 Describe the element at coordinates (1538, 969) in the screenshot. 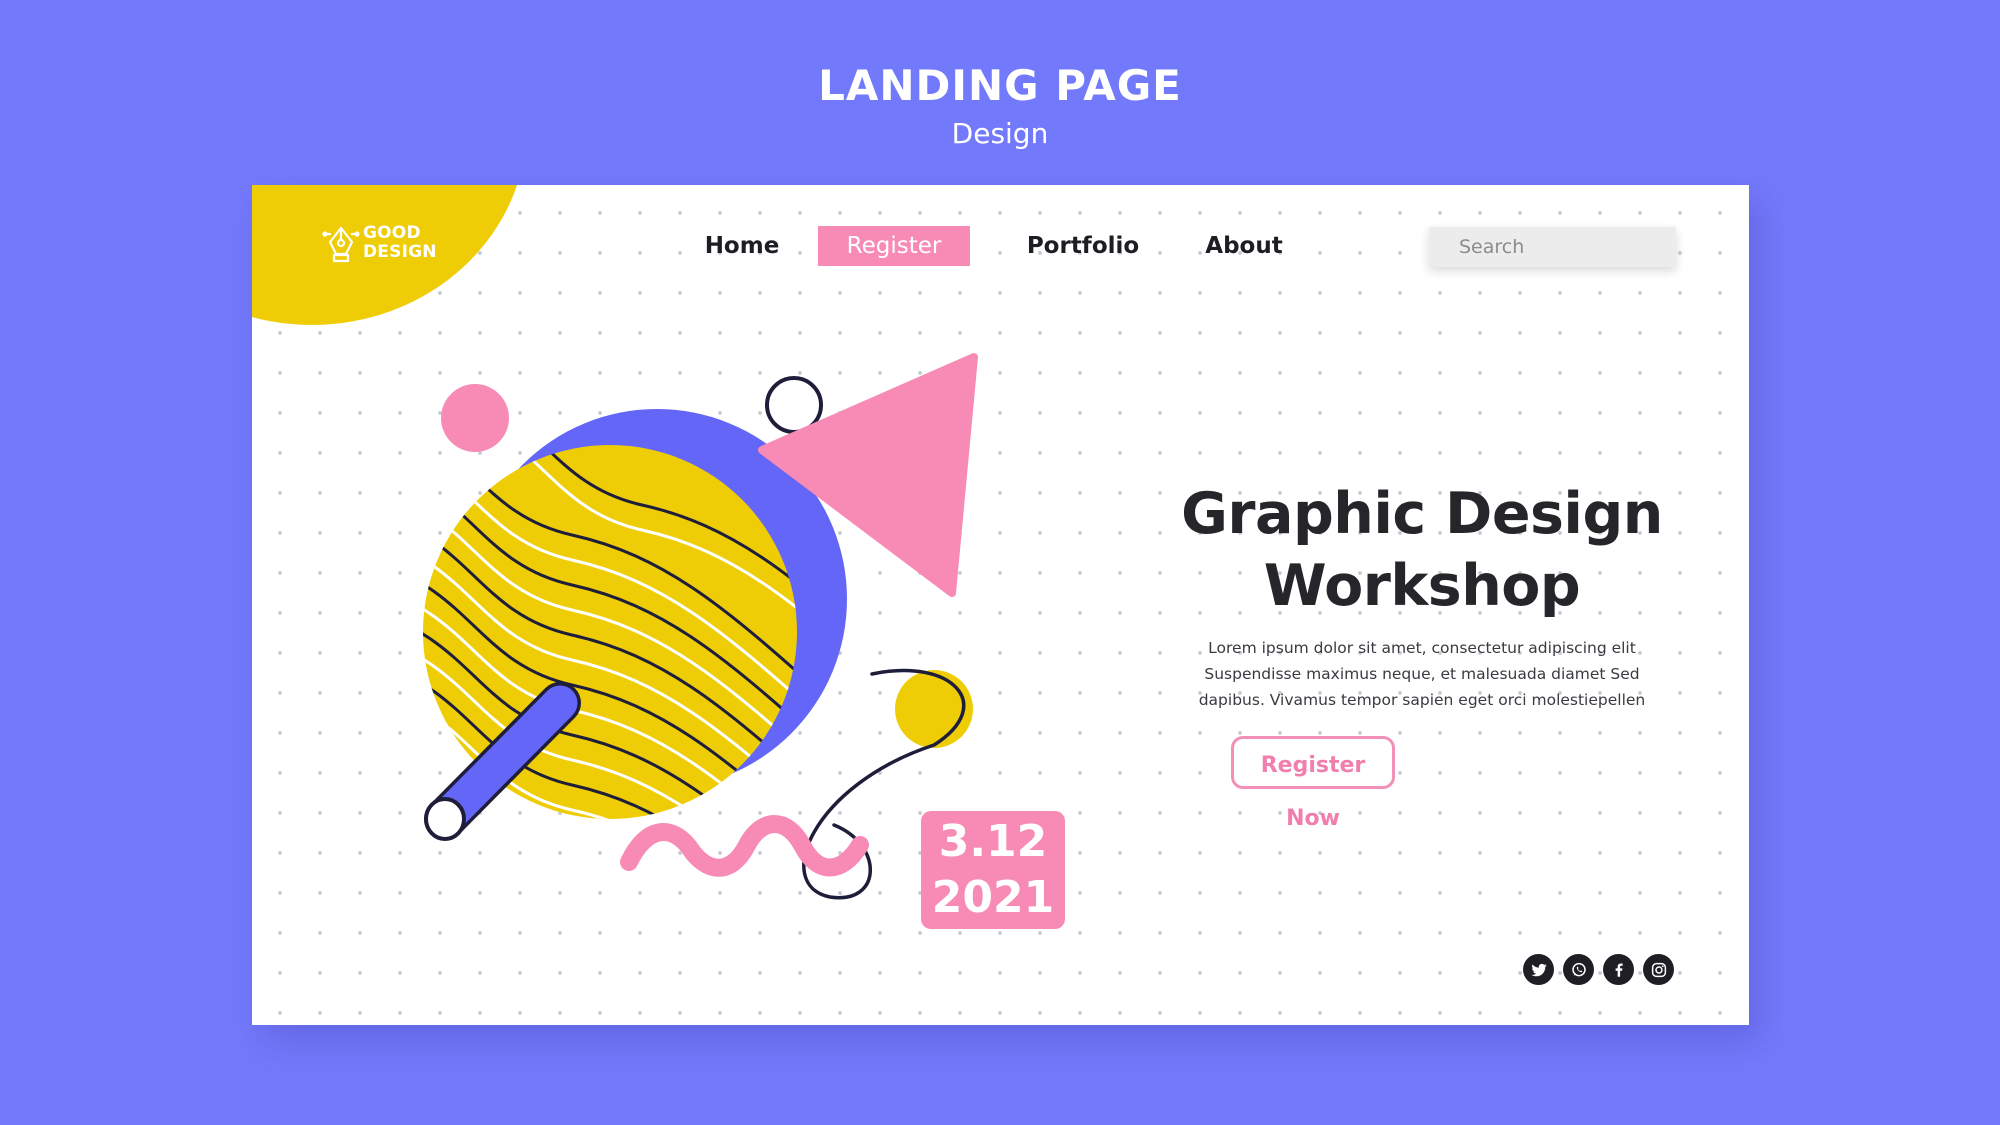

I see `twitter-icon` at that location.